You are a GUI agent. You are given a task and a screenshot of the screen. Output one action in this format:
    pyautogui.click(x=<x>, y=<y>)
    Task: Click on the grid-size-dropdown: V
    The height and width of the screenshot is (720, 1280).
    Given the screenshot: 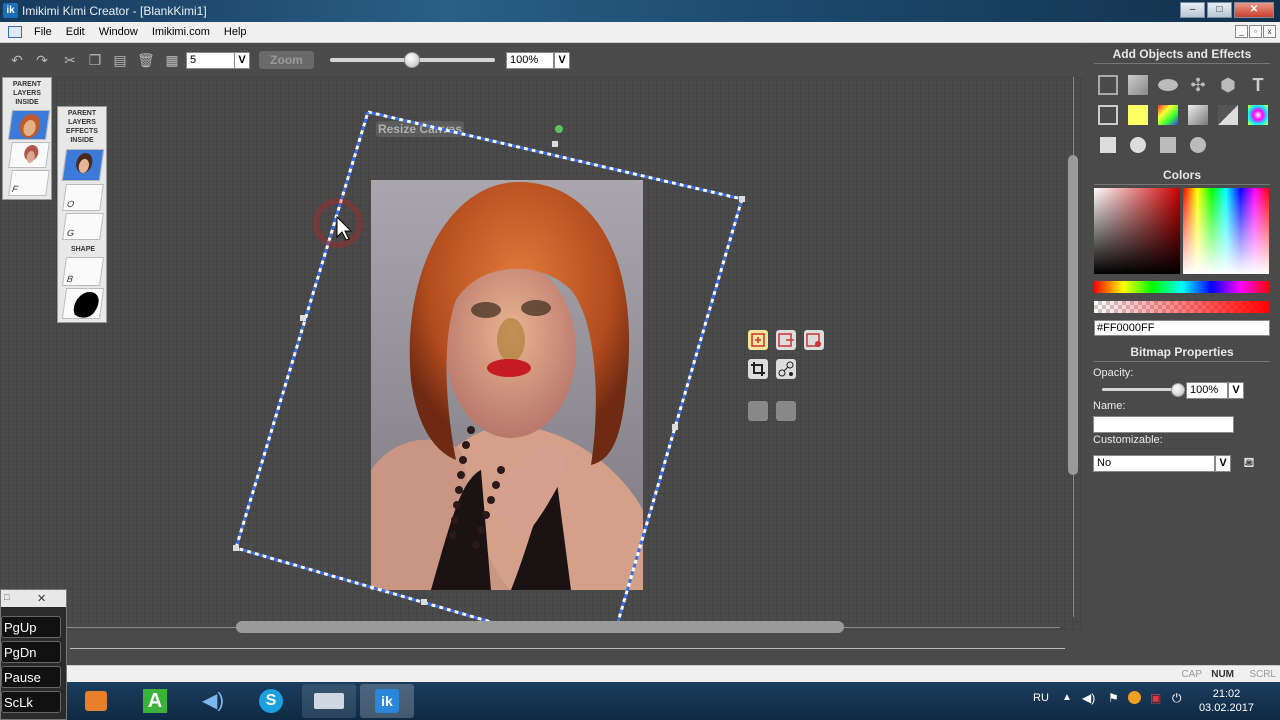 What is the action you would take?
    pyautogui.click(x=242, y=60)
    